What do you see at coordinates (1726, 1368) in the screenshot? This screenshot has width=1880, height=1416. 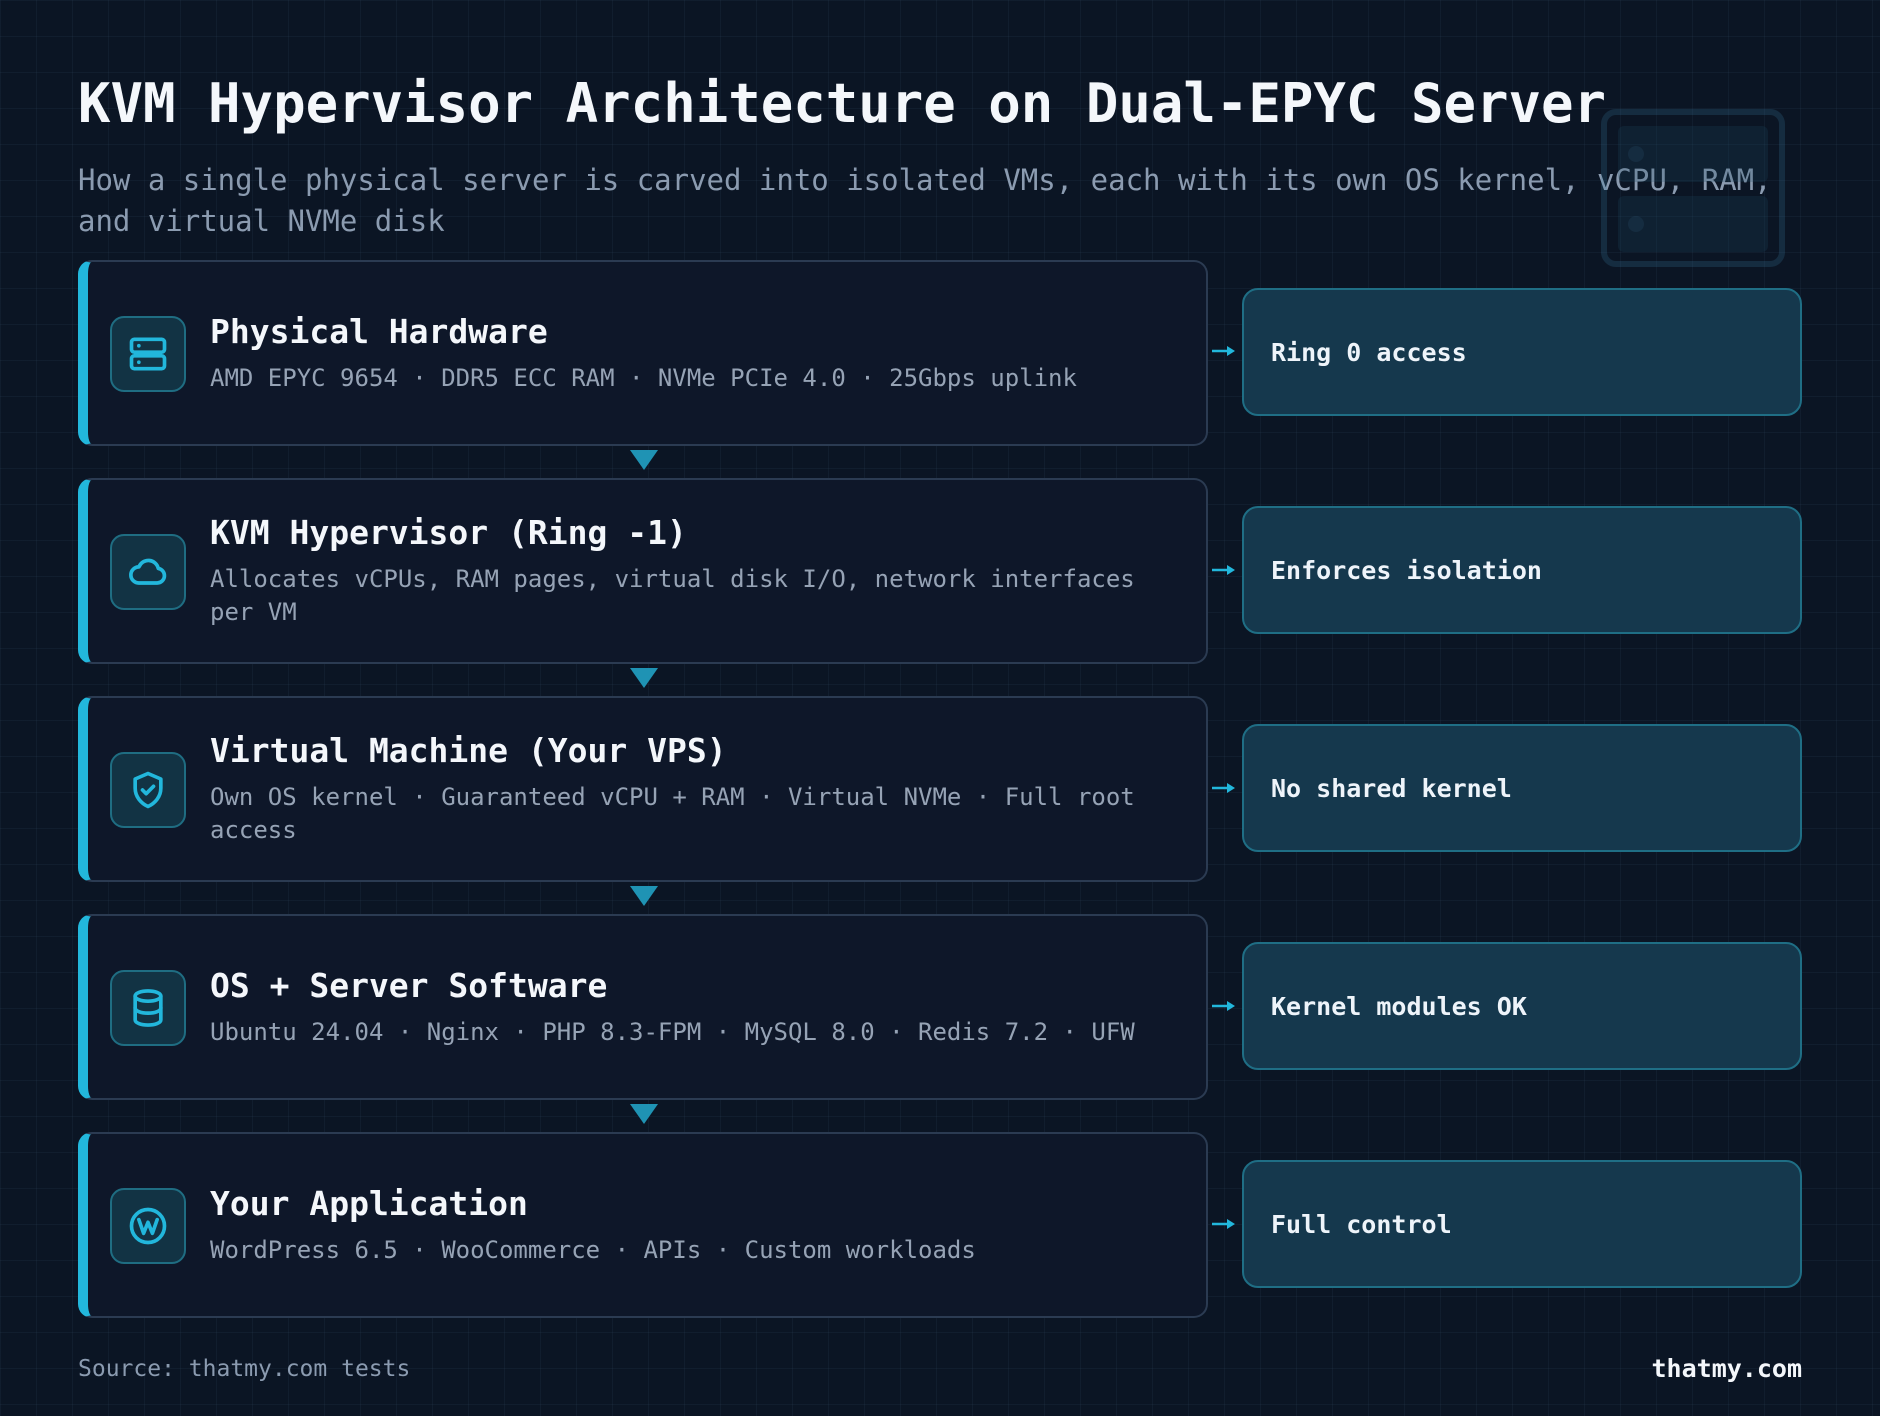 I see `footer-brand: thatmy.com` at bounding box center [1726, 1368].